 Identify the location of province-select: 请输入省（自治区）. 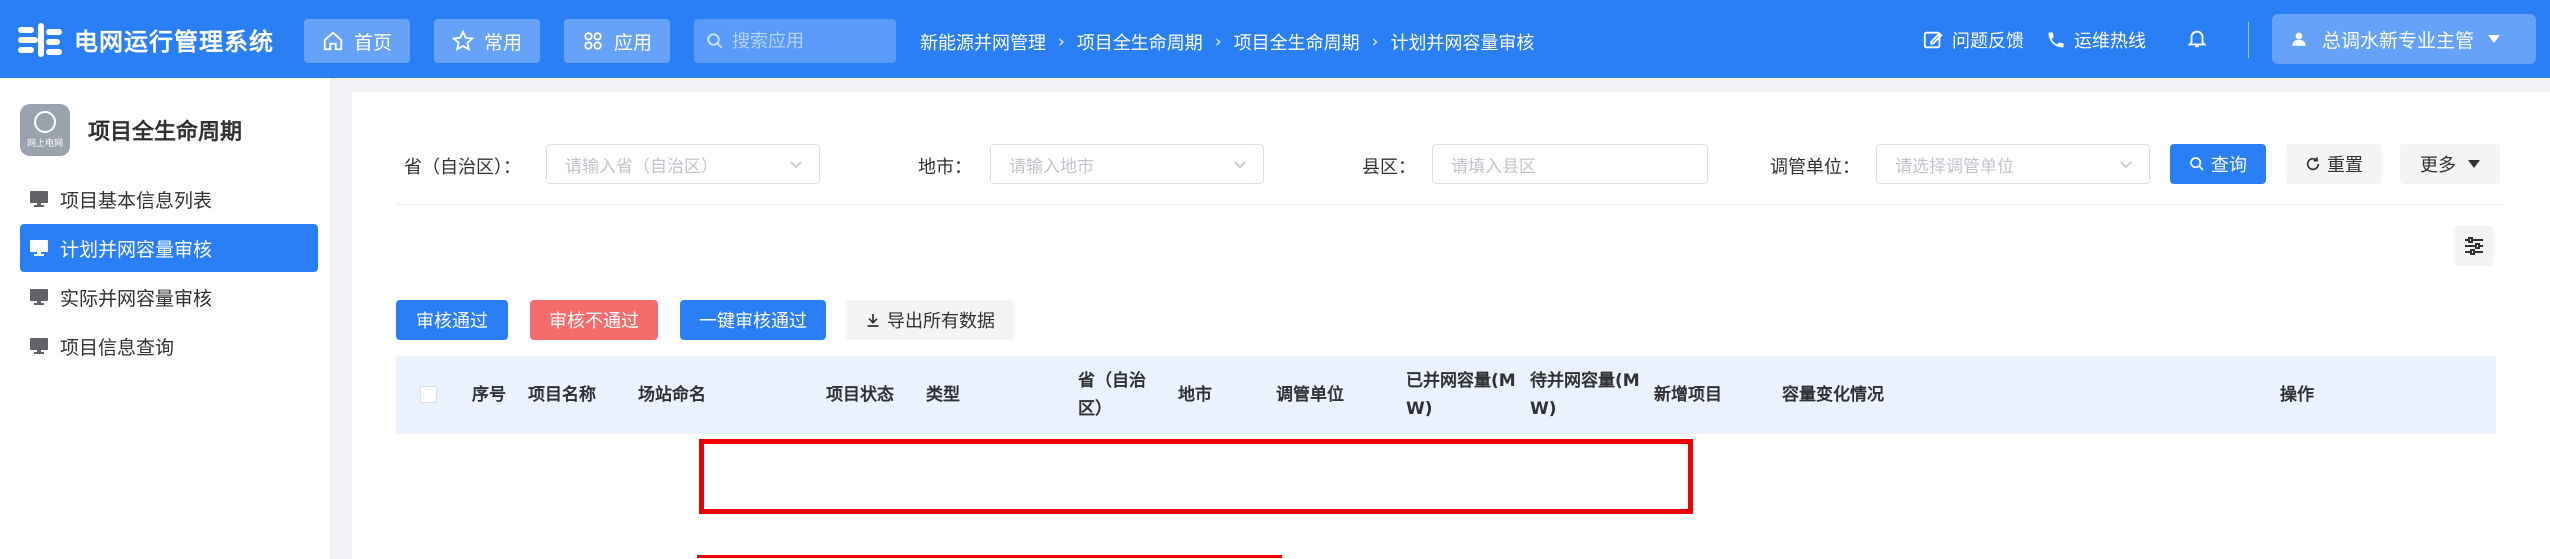
(683, 164).